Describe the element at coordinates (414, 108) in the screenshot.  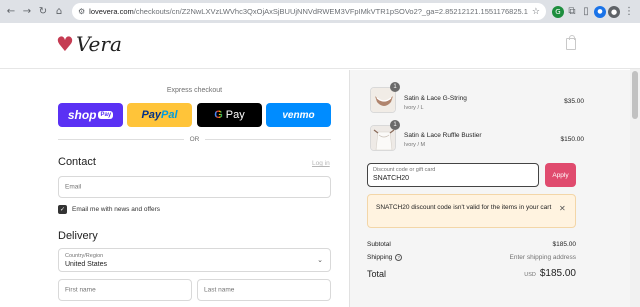
I see `item-variant: Ivory / L` at that location.